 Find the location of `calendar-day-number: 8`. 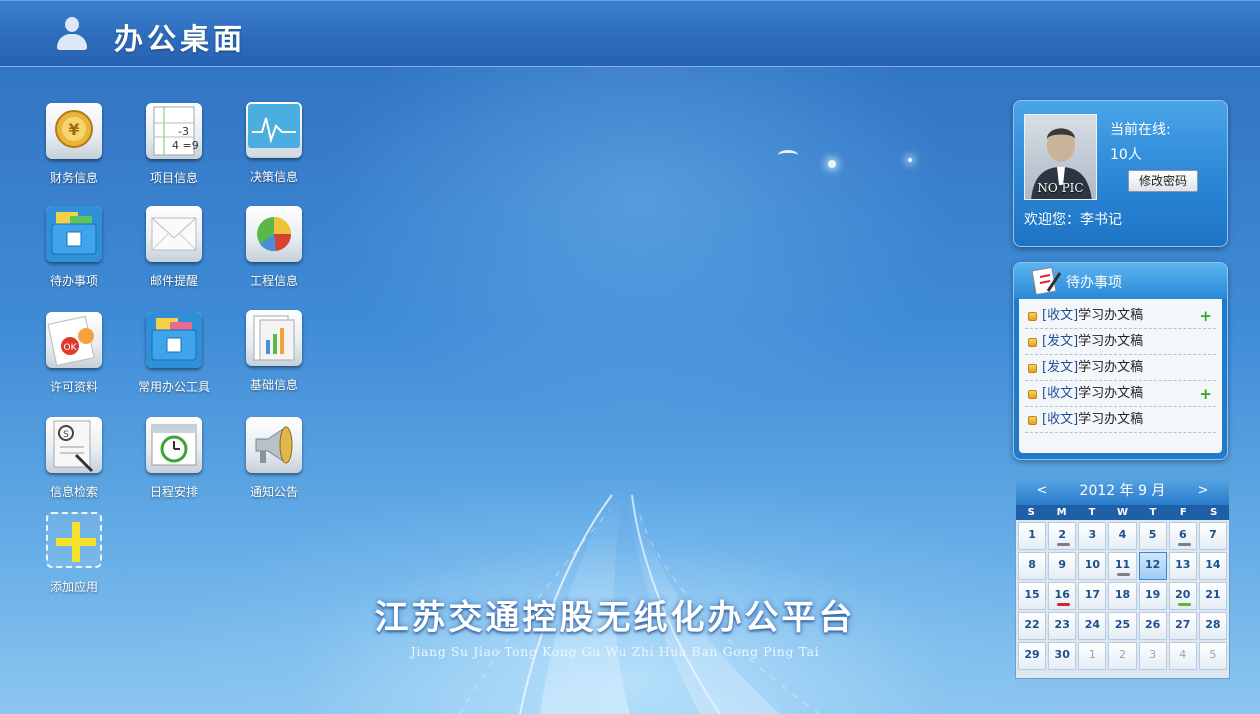

calendar-day-number: 8 is located at coordinates (1032, 564).